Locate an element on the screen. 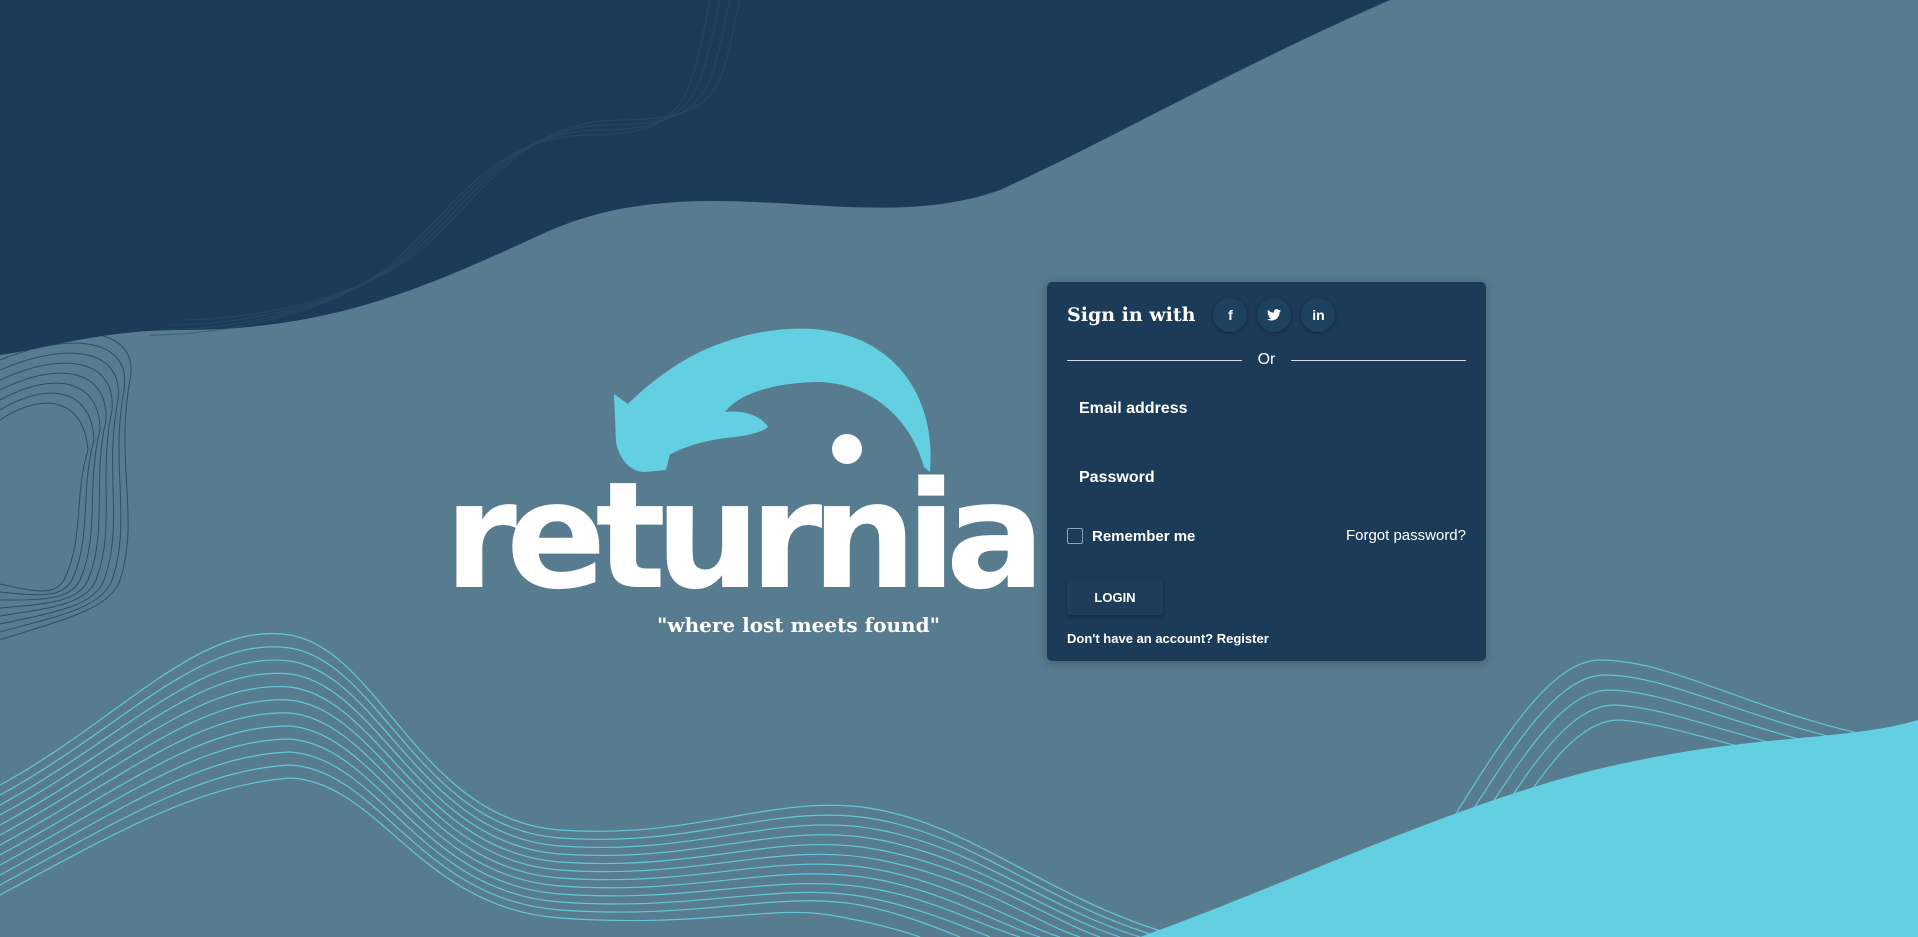  login-button: LOGIN is located at coordinates (1115, 597).